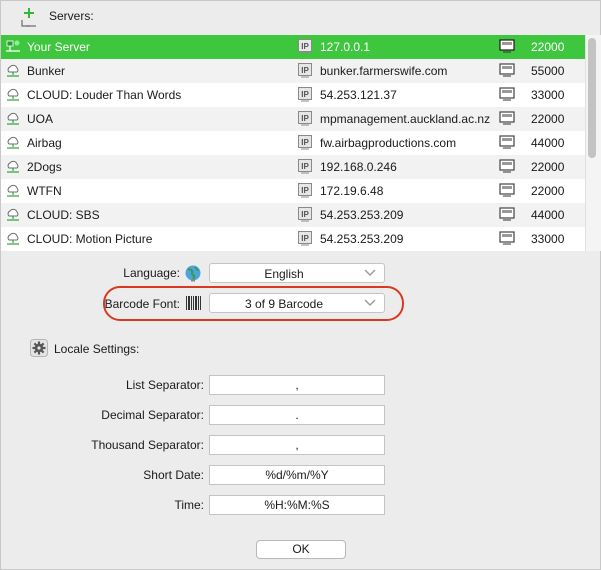  What do you see at coordinates (297, 475) in the screenshot?
I see `short-date-field: %d/%m/%Y` at bounding box center [297, 475].